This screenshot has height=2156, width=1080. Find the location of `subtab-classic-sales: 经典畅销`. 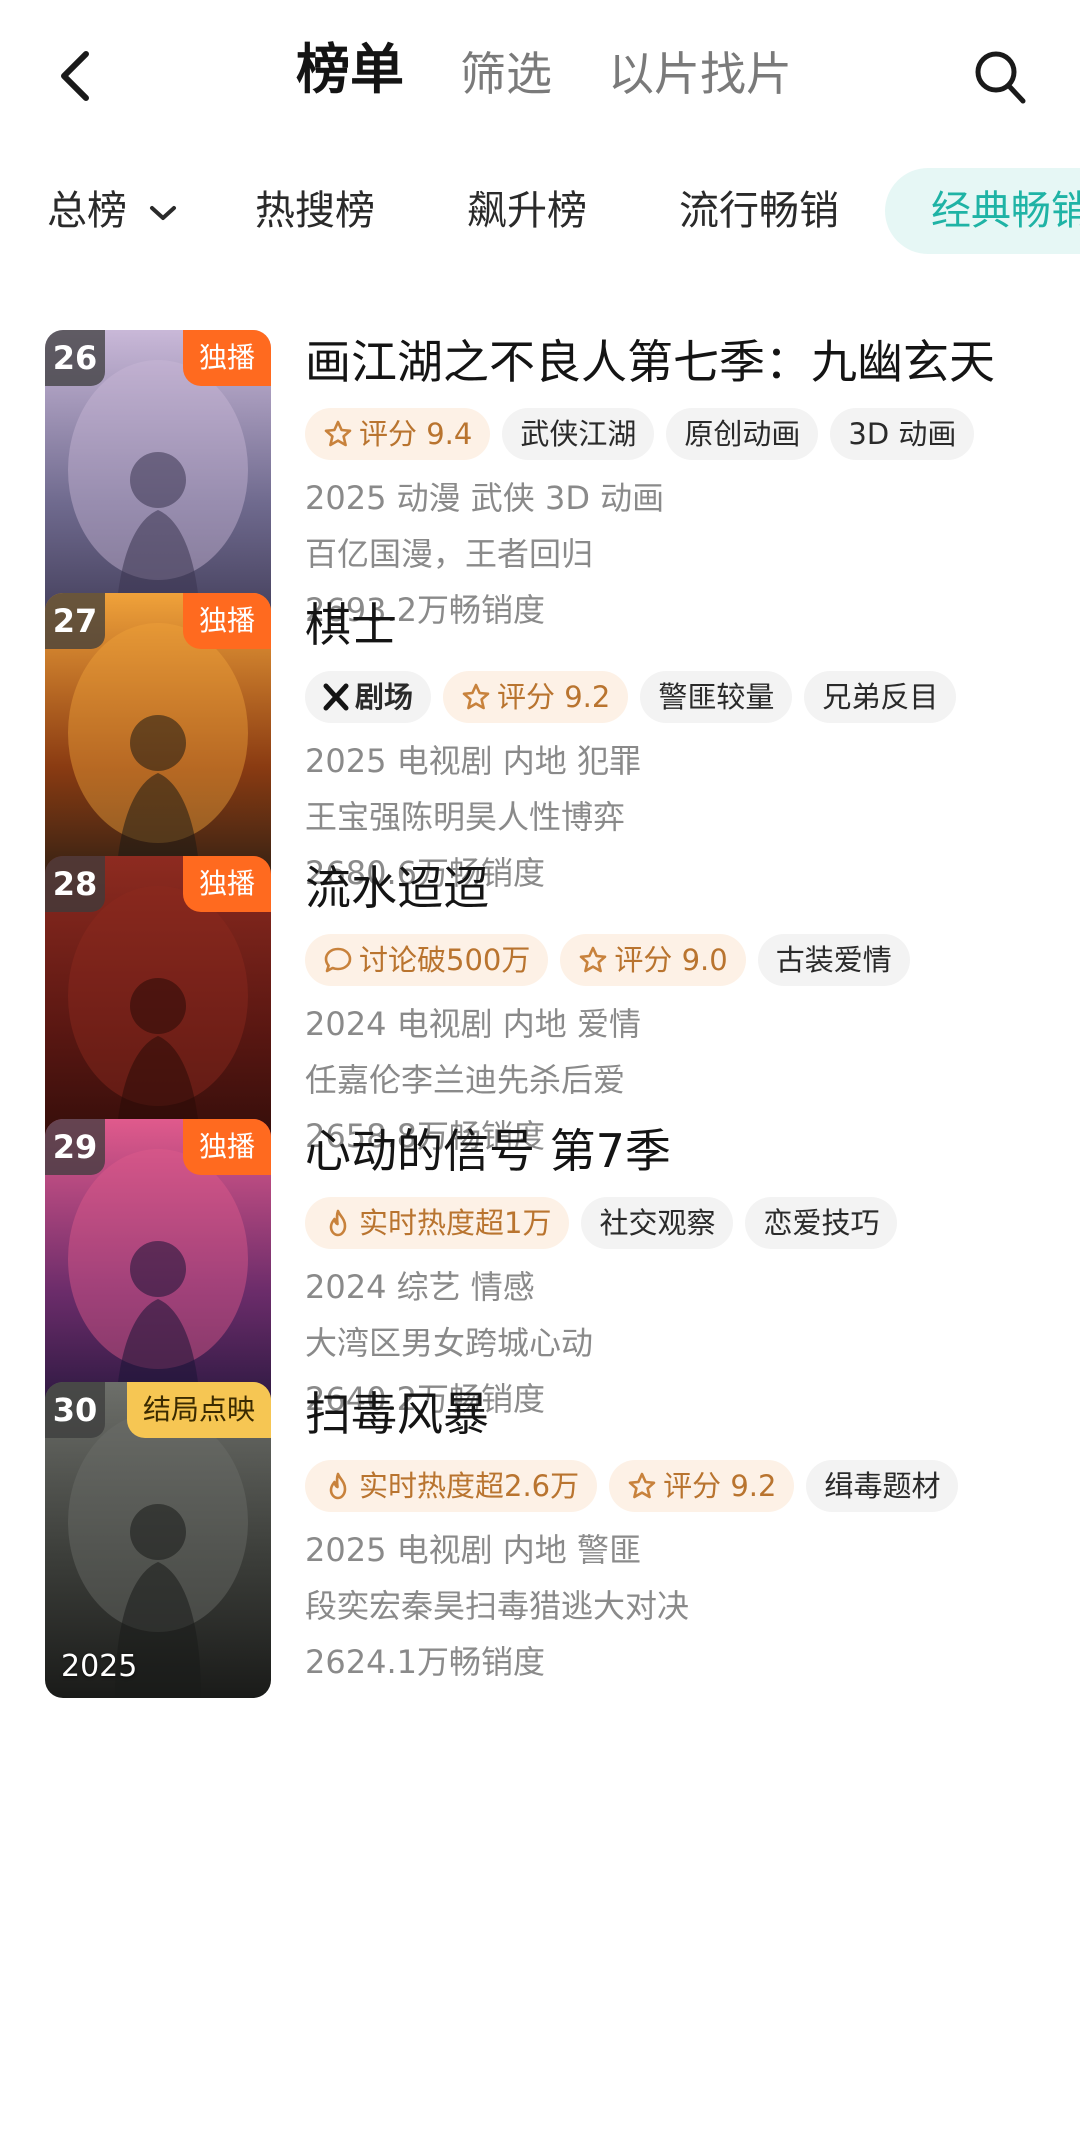

subtab-classic-sales: 经典畅销 is located at coordinates (982, 211).